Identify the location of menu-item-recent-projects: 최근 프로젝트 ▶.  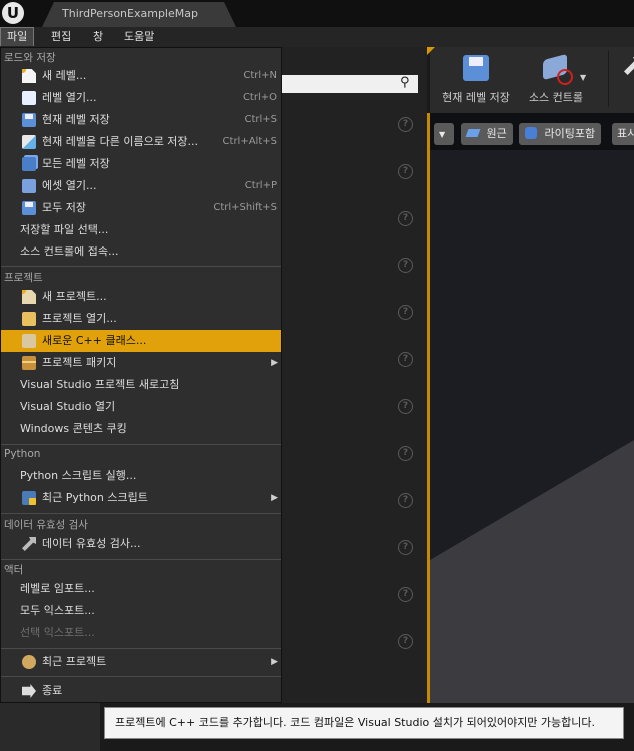
(141, 662).